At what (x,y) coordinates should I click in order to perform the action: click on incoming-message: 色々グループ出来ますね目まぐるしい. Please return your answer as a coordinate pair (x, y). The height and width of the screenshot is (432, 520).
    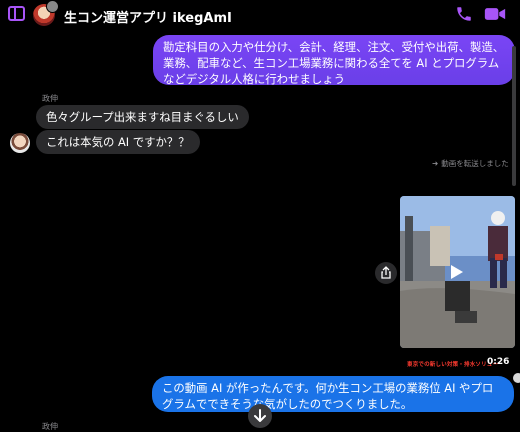
    Looking at the image, I should click on (142, 117).